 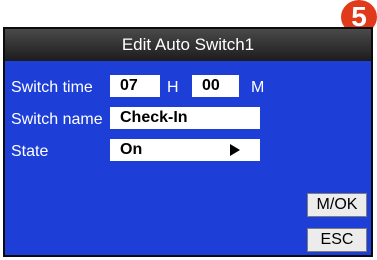 What do you see at coordinates (185, 118) in the screenshot?
I see `switch-name-input: Check-In` at bounding box center [185, 118].